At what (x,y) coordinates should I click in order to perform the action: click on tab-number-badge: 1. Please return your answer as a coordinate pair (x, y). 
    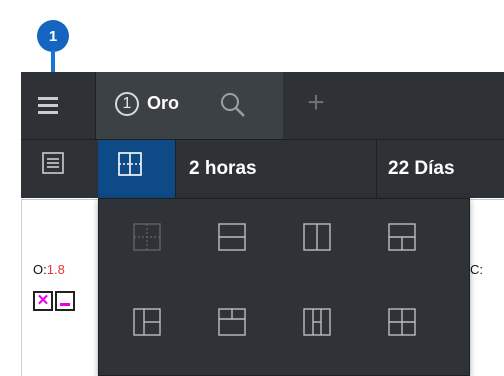
    Looking at the image, I should click on (127, 104).